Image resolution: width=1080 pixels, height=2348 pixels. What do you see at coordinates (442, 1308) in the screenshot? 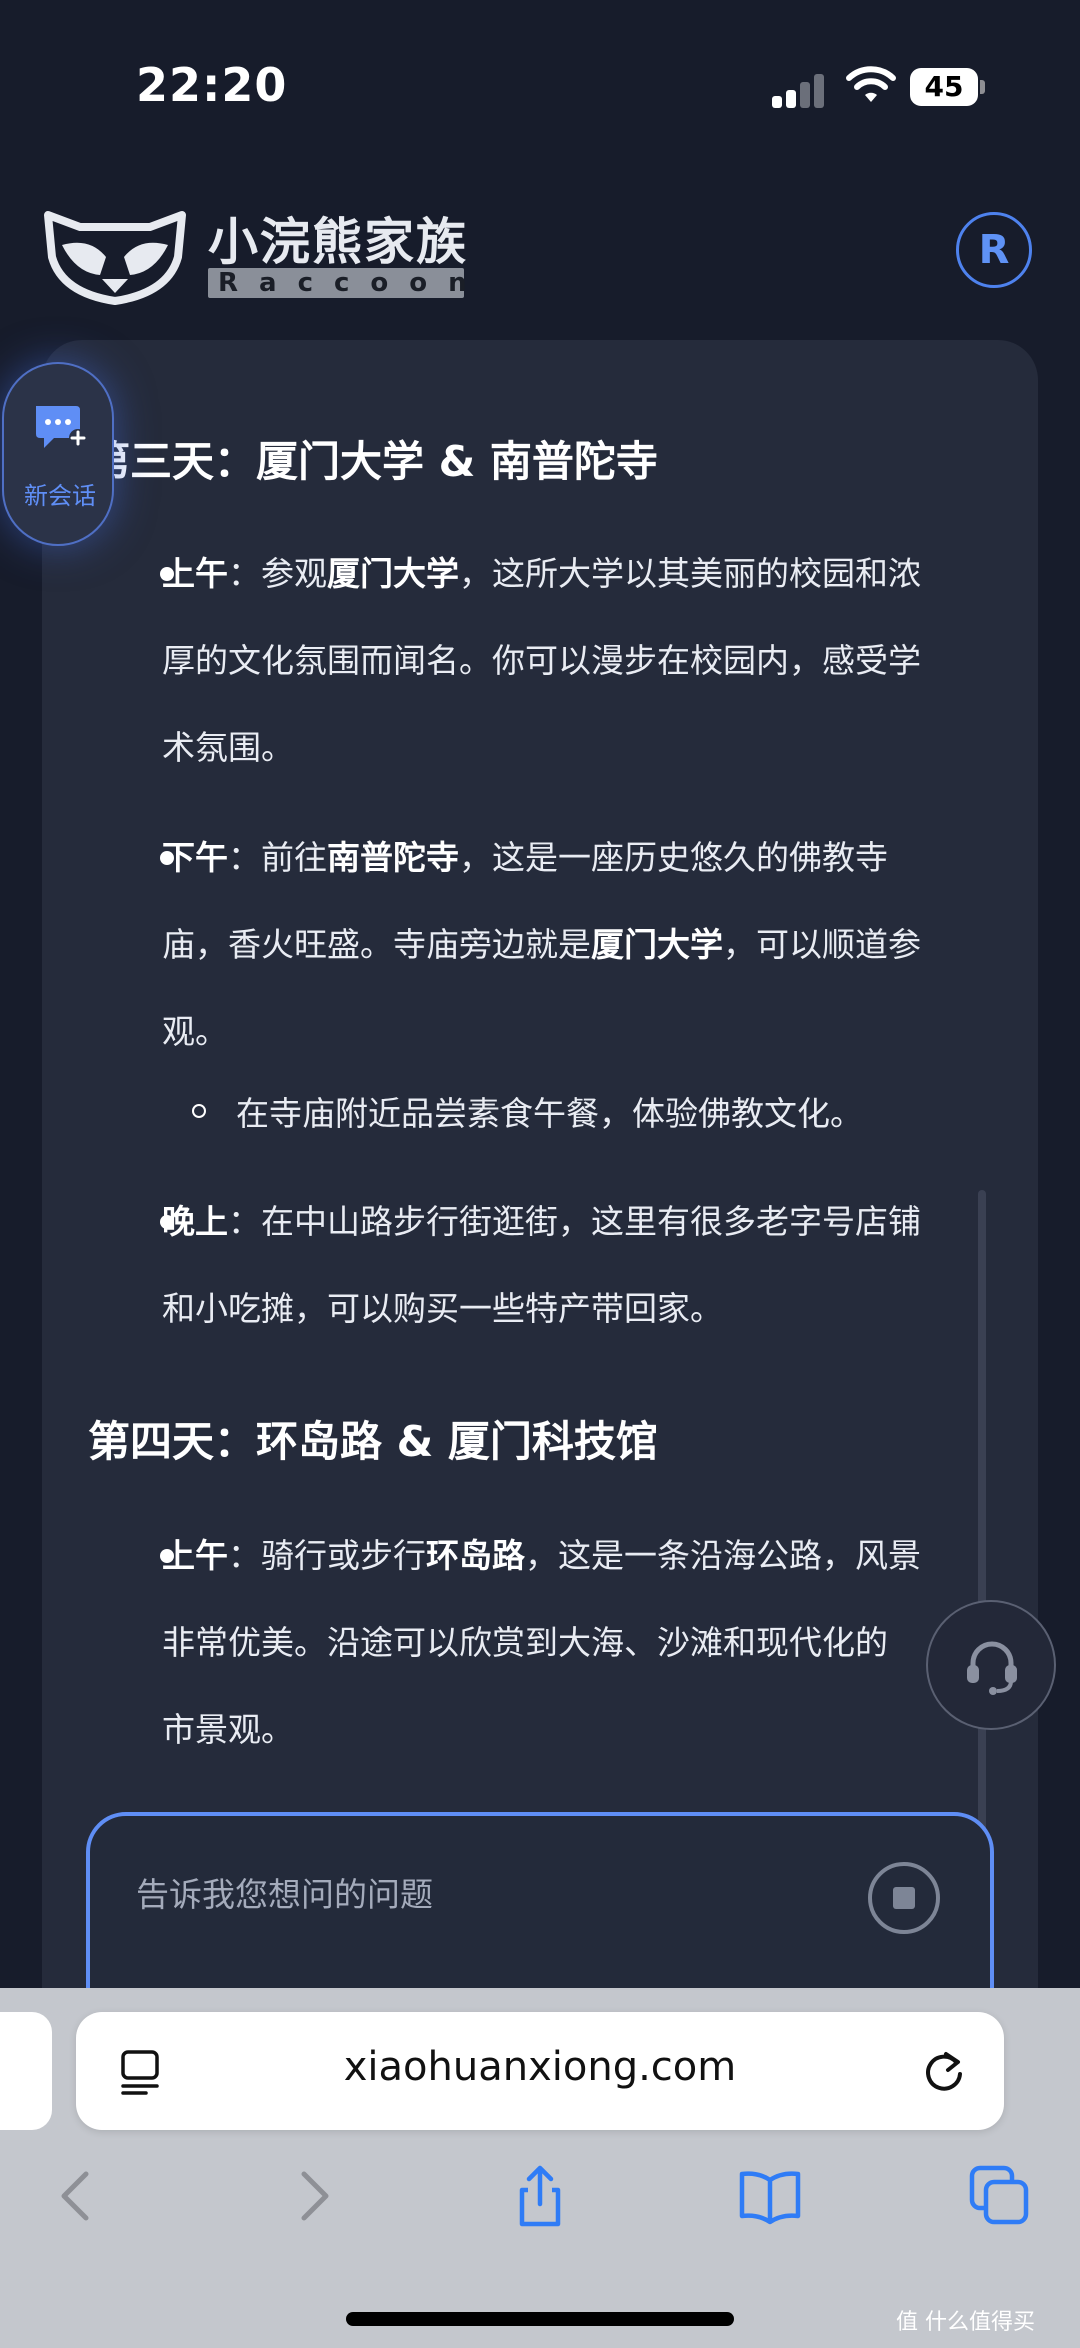
I see `day3-evening-line2: 和小吃摊，可以购买一些特产带回家。` at bounding box center [442, 1308].